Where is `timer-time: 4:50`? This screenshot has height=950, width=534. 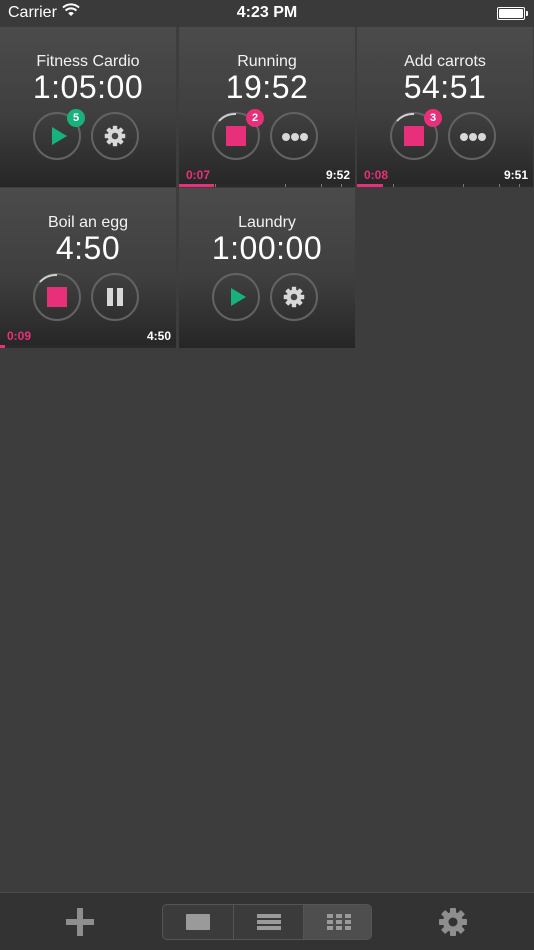
timer-time: 4:50 is located at coordinates (88, 248).